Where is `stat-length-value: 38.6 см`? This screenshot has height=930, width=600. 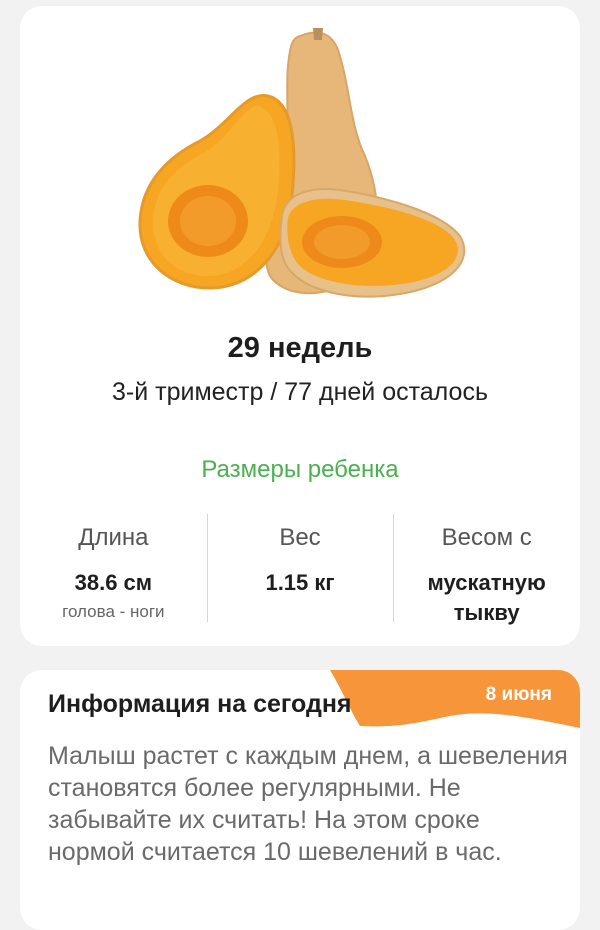
stat-length-value: 38.6 см is located at coordinates (113, 582).